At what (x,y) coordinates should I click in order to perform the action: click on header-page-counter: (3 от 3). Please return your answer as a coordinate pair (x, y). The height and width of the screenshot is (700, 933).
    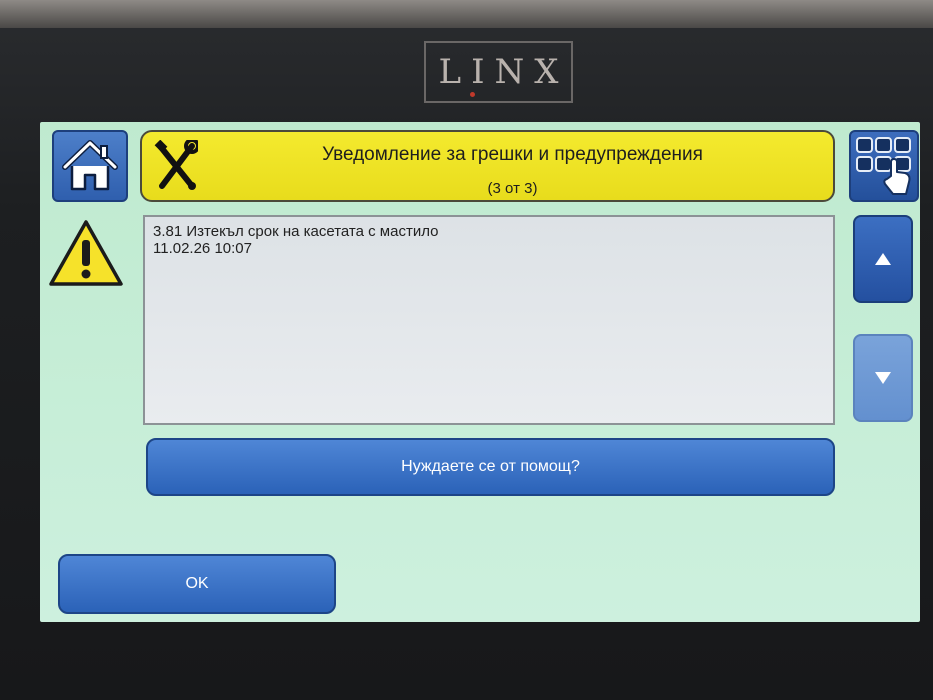
    Looking at the image, I should click on (512, 188).